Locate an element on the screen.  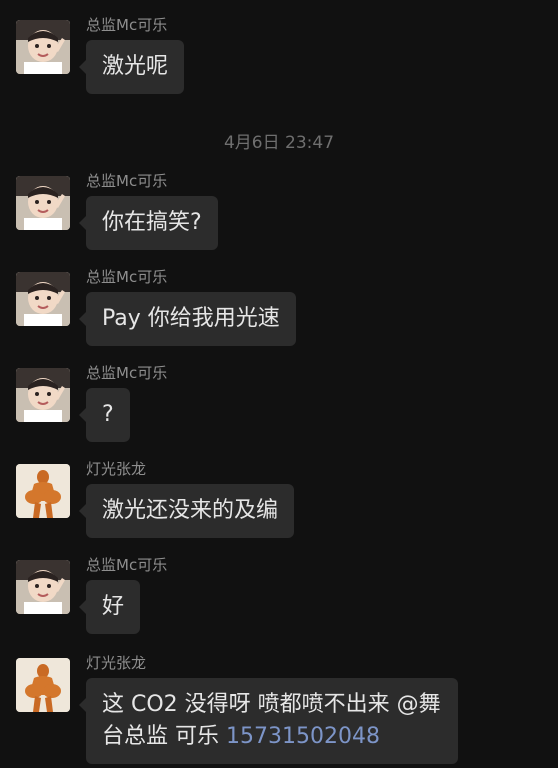
message-bubble: 激光呢 is located at coordinates (131, 67).